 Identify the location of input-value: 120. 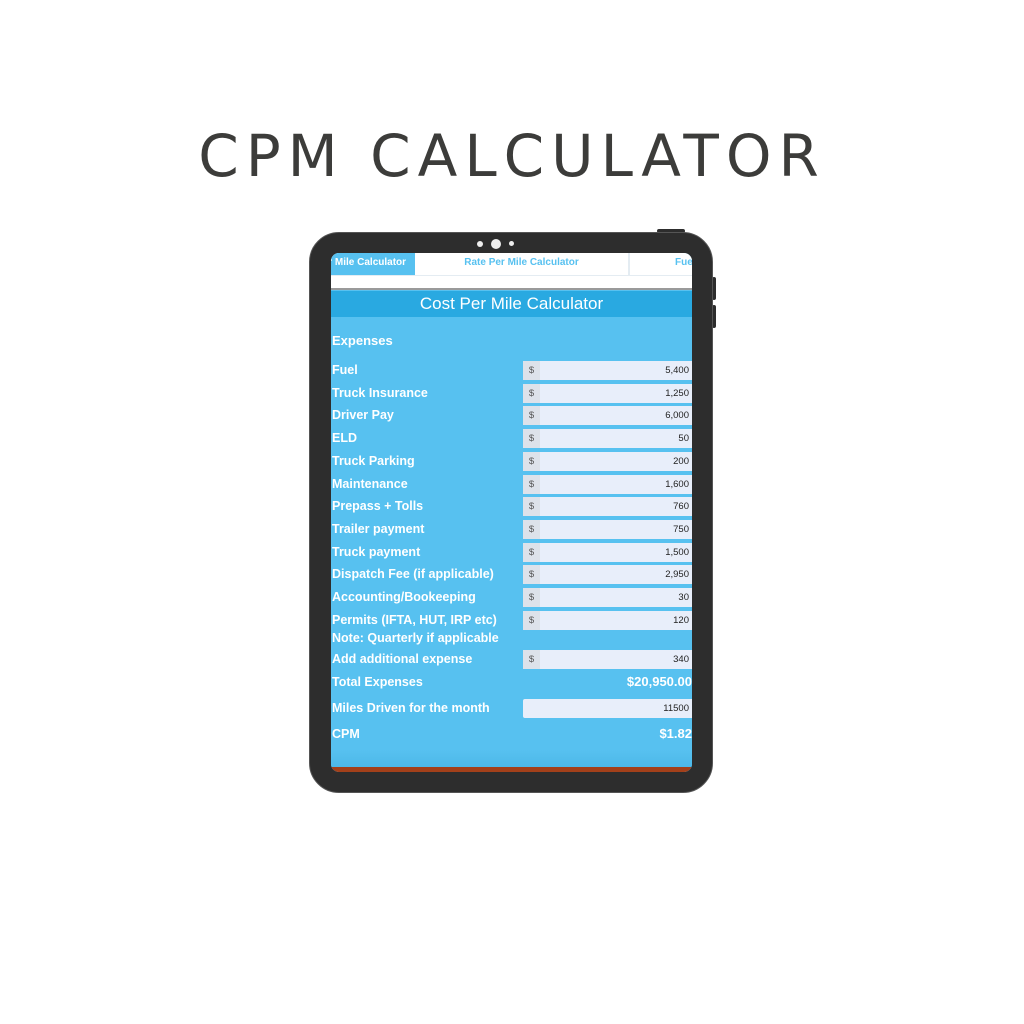
(681, 620).